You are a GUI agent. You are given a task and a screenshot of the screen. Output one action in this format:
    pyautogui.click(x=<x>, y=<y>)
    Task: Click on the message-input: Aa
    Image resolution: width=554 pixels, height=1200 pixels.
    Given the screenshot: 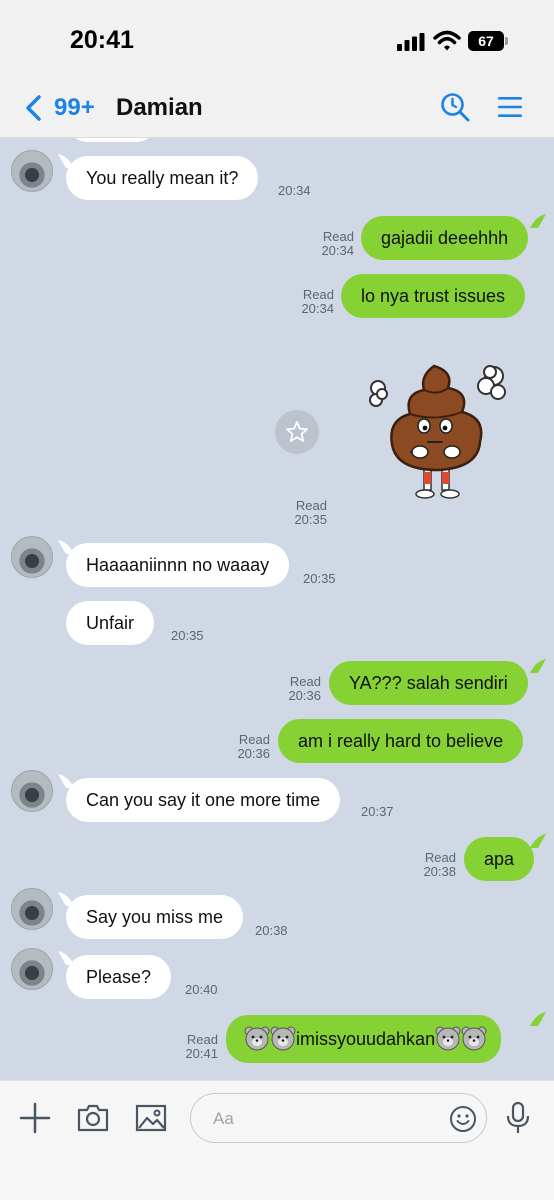 What is the action you would take?
    pyautogui.click(x=338, y=1118)
    